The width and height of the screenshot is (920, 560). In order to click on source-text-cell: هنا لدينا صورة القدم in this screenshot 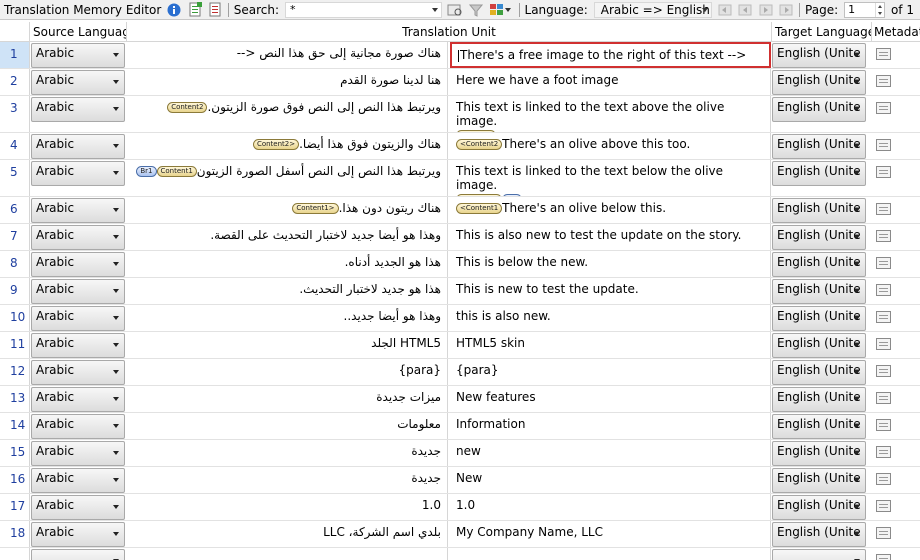, I will do `click(287, 82)`.